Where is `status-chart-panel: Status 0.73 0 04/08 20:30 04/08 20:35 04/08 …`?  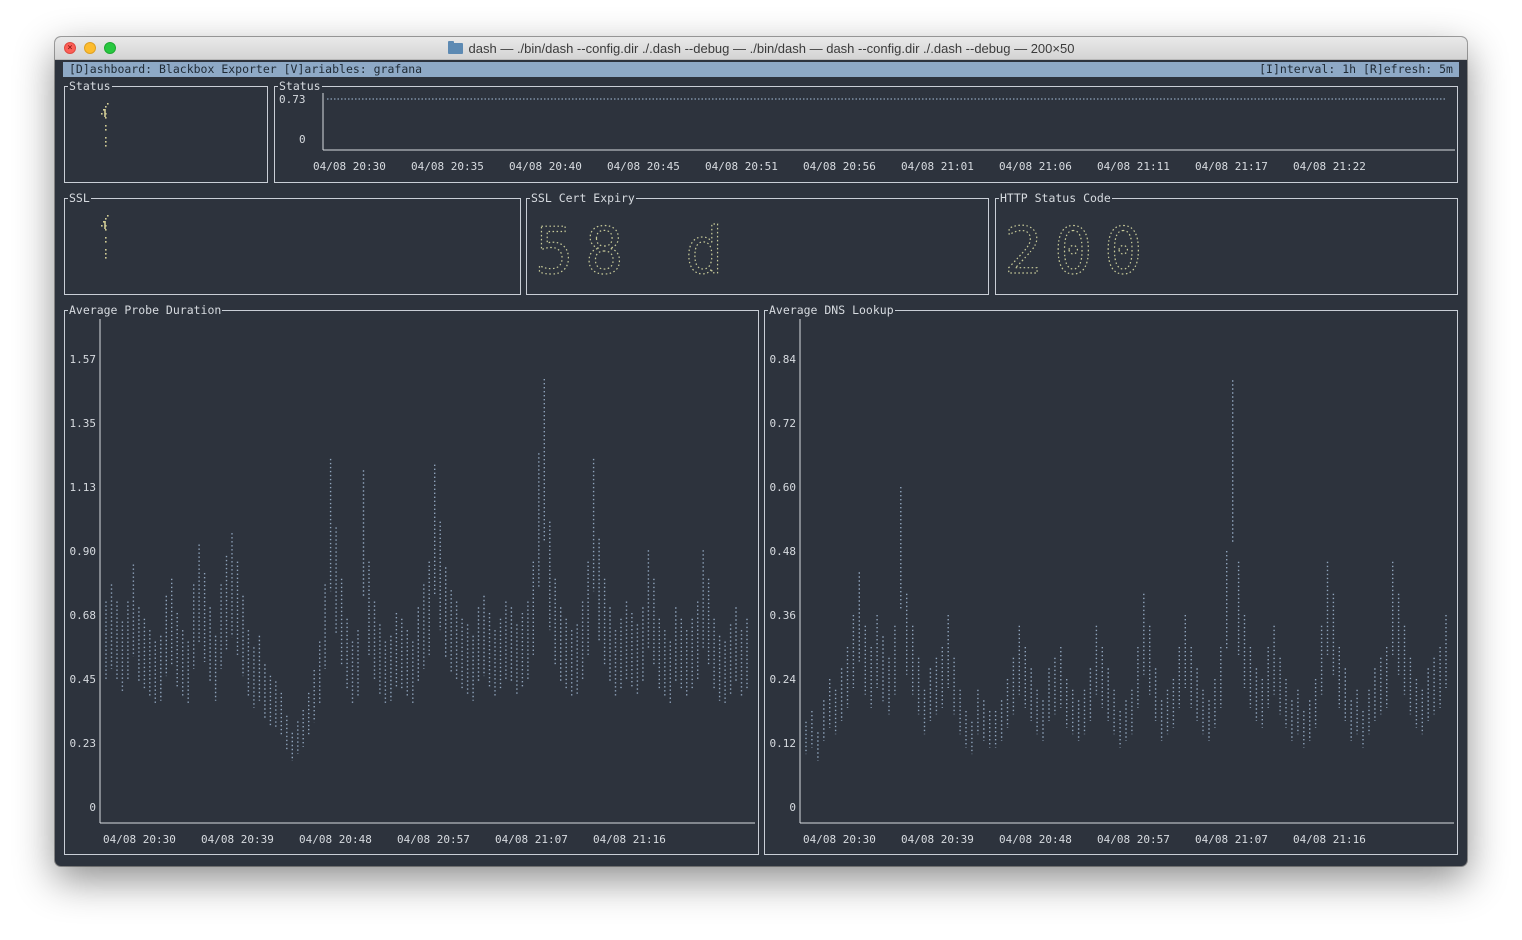 status-chart-panel: Status 0.73 0 04/08 20:30 04/08 20:35 04/08 … is located at coordinates (866, 131).